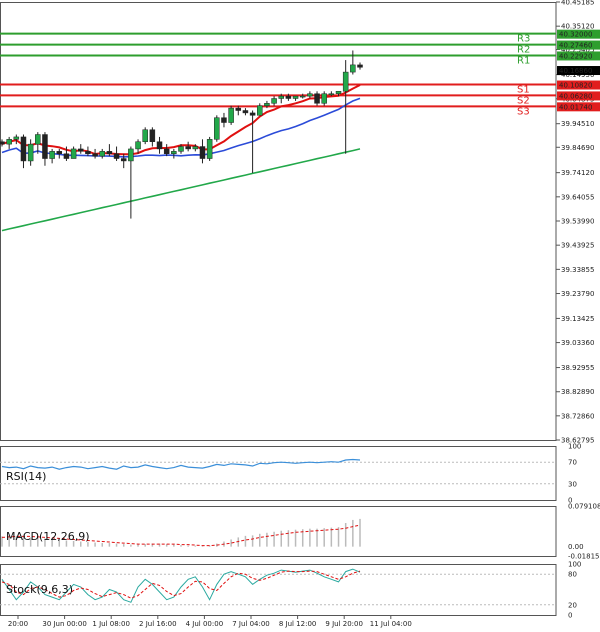  I want to click on time-axis-label: 7 Jul 04:00, so click(251, 624).